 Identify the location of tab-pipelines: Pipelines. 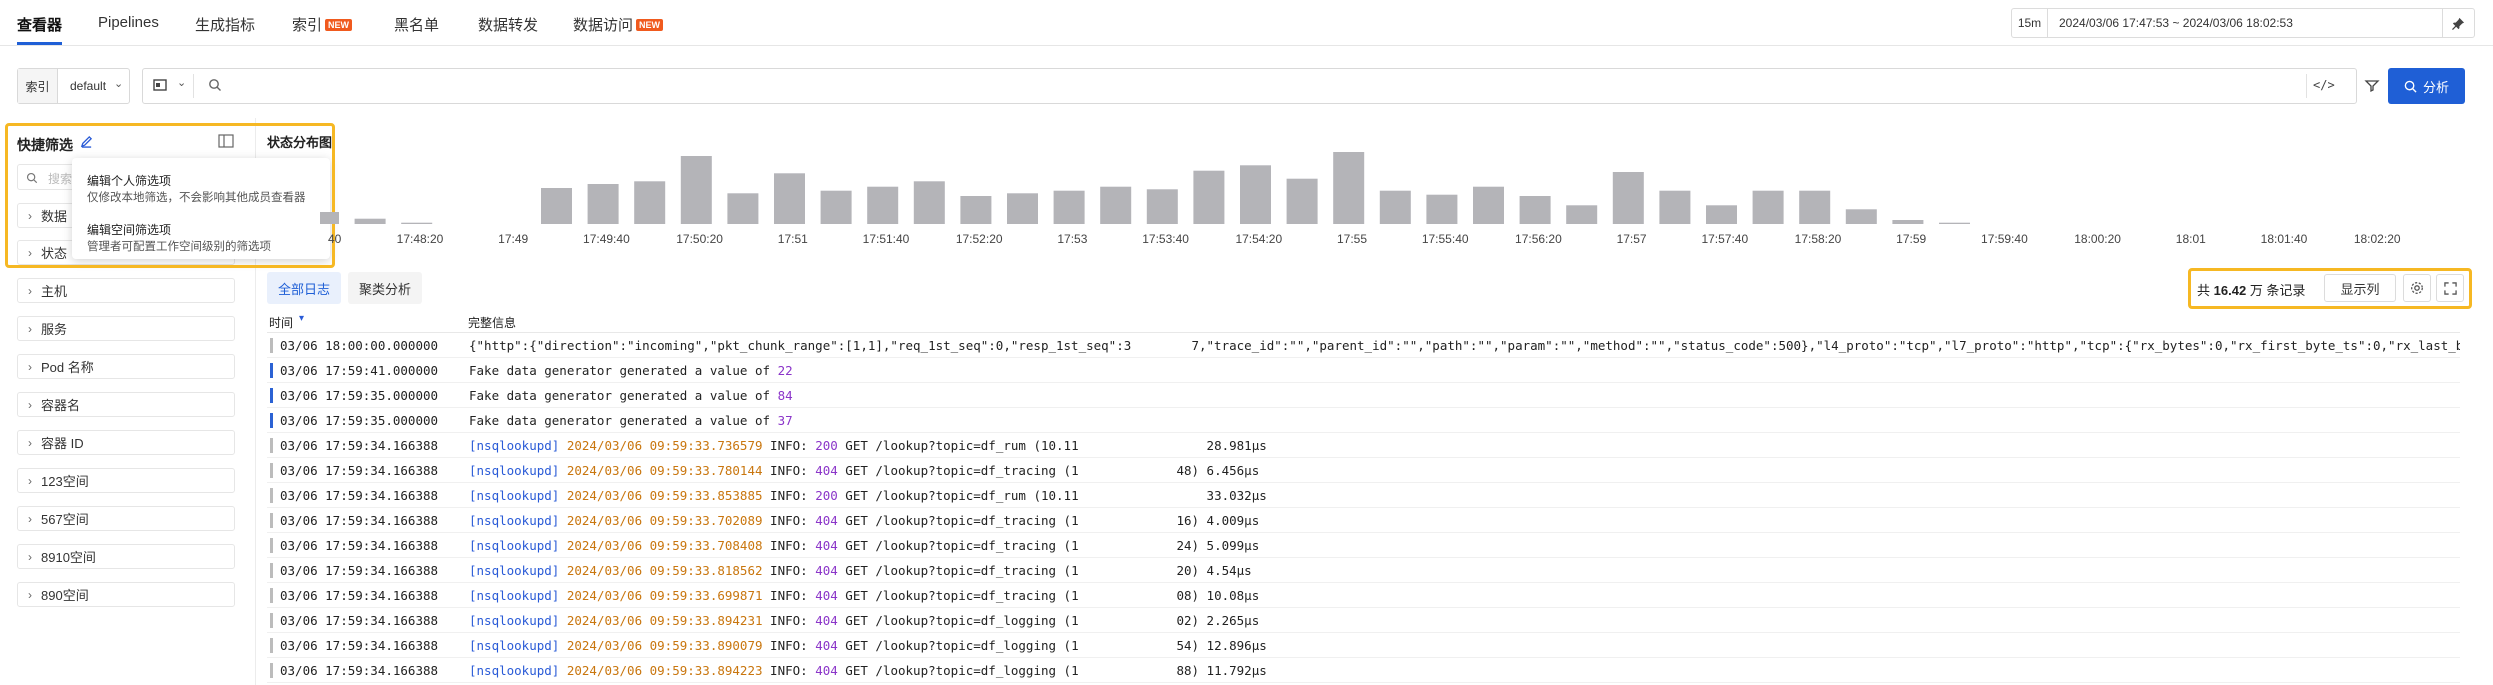
(128, 22).